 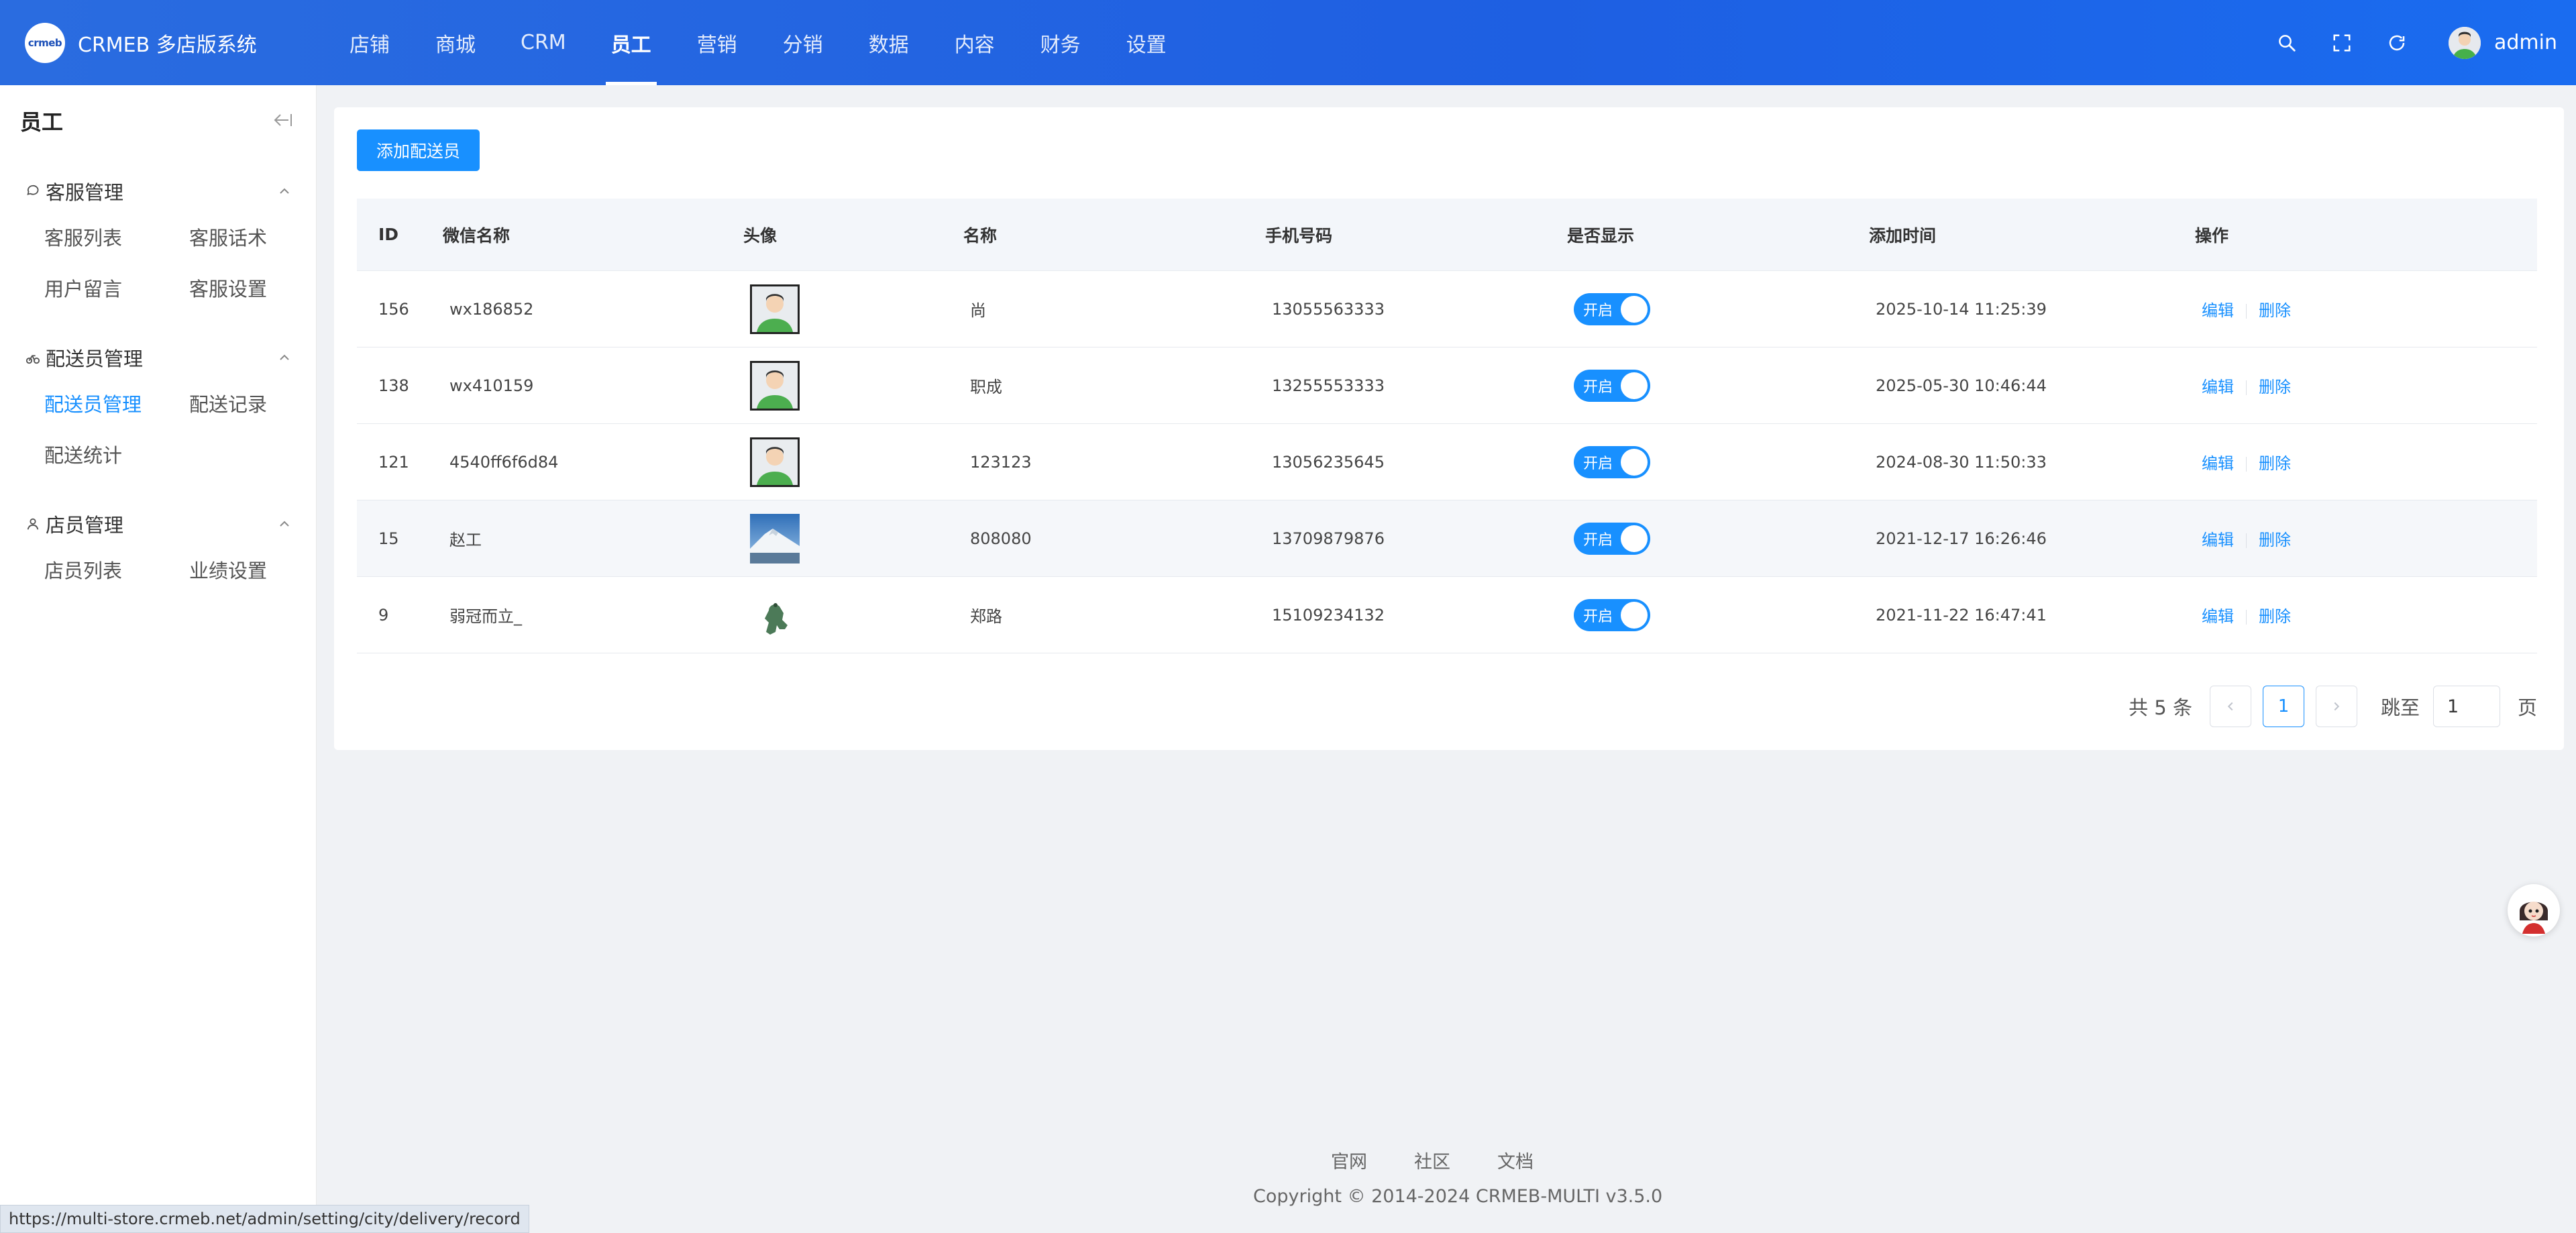 I want to click on next-page-button, so click(x=2336, y=707).